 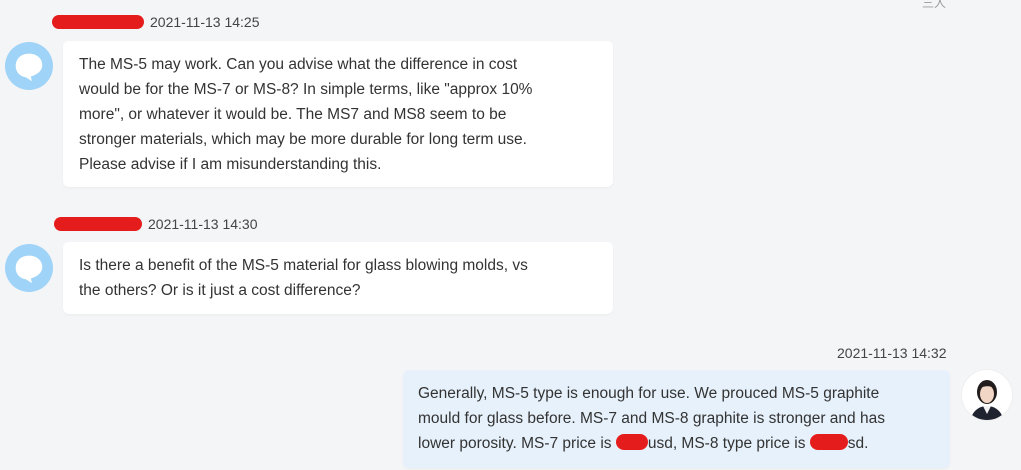 I want to click on message-1-timestamp: 2021-11-13 14:25, so click(x=205, y=22).